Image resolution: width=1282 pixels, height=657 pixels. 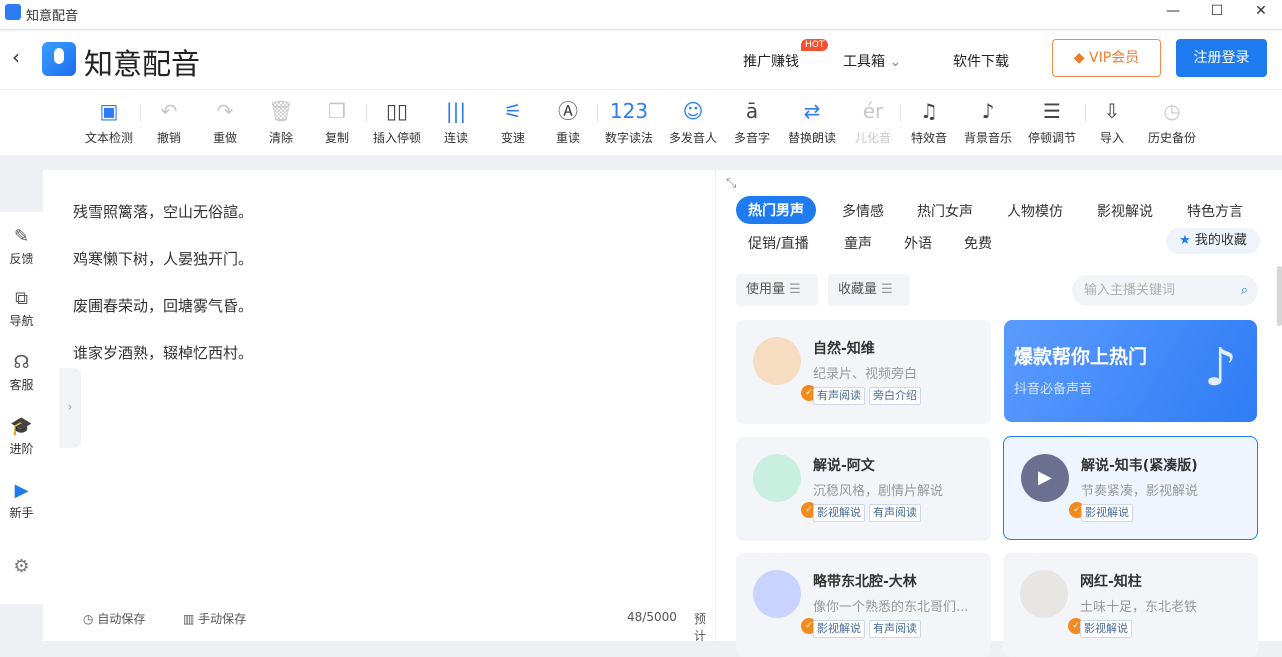 I want to click on sort-by-favorites: 收藏量 ☰, so click(x=869, y=290).